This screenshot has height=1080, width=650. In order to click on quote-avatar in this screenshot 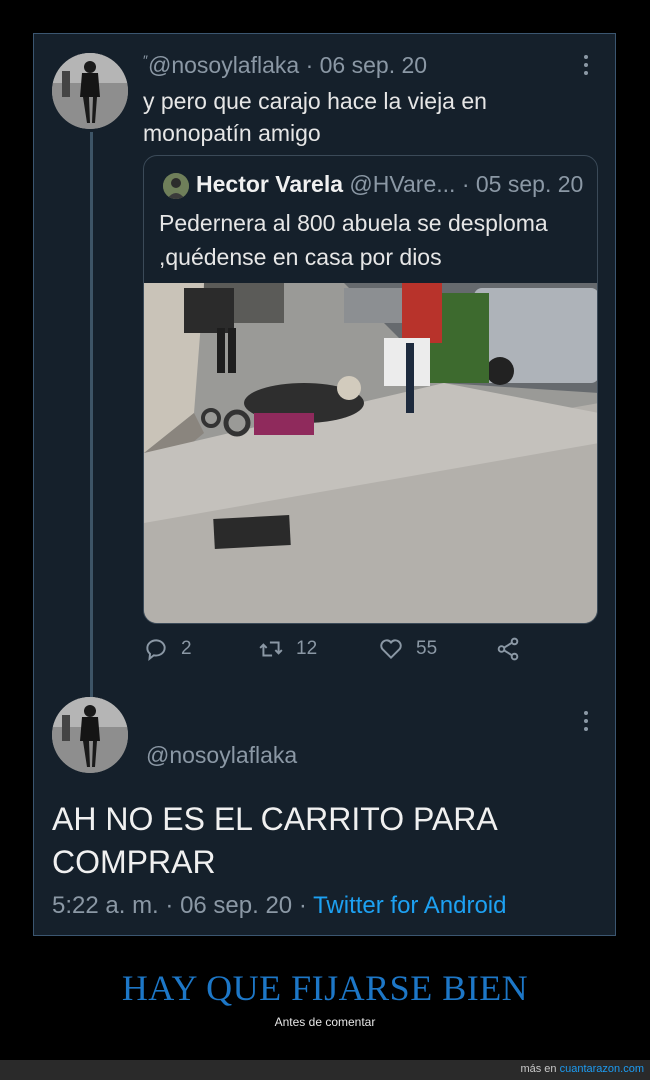, I will do `click(176, 186)`.